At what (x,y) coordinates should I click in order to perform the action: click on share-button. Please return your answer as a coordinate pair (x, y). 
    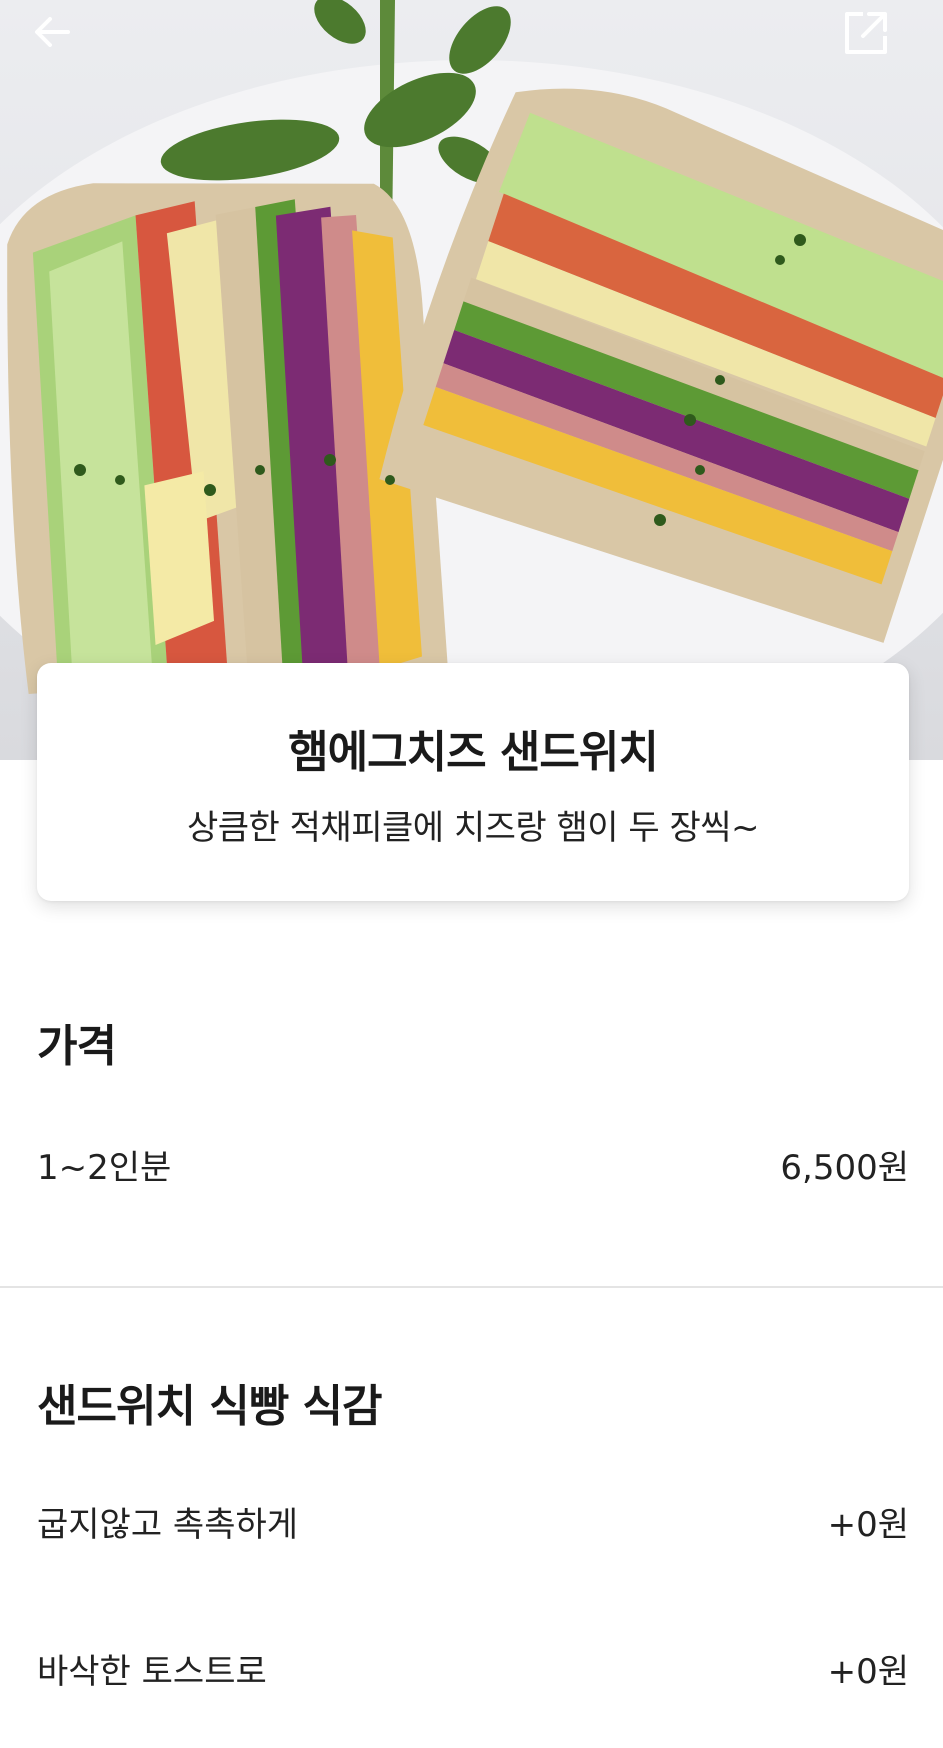
    Looking at the image, I should click on (878, 45).